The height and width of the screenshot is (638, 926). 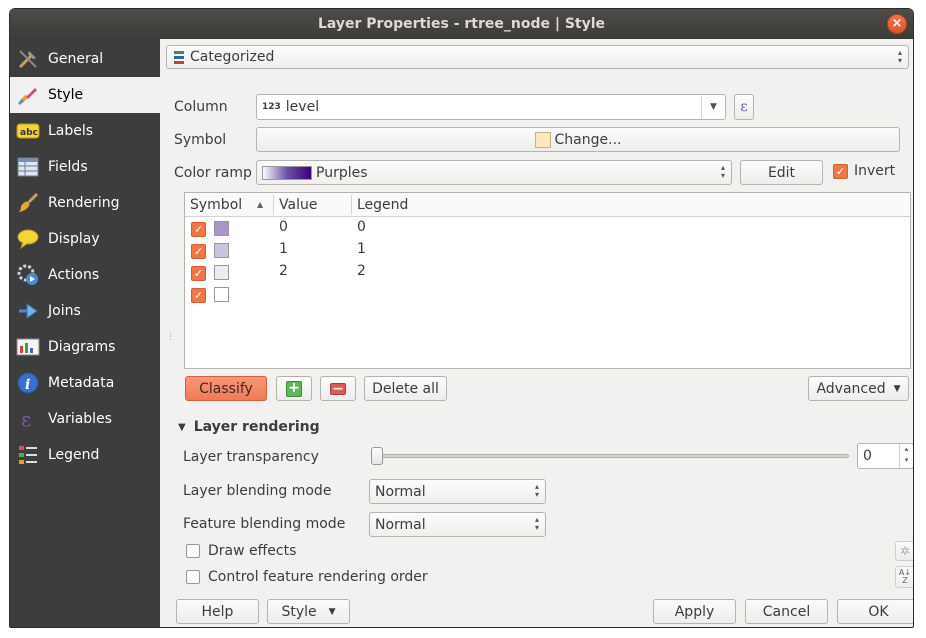 What do you see at coordinates (904, 551) in the screenshot?
I see `effects-star-button: ✲` at bounding box center [904, 551].